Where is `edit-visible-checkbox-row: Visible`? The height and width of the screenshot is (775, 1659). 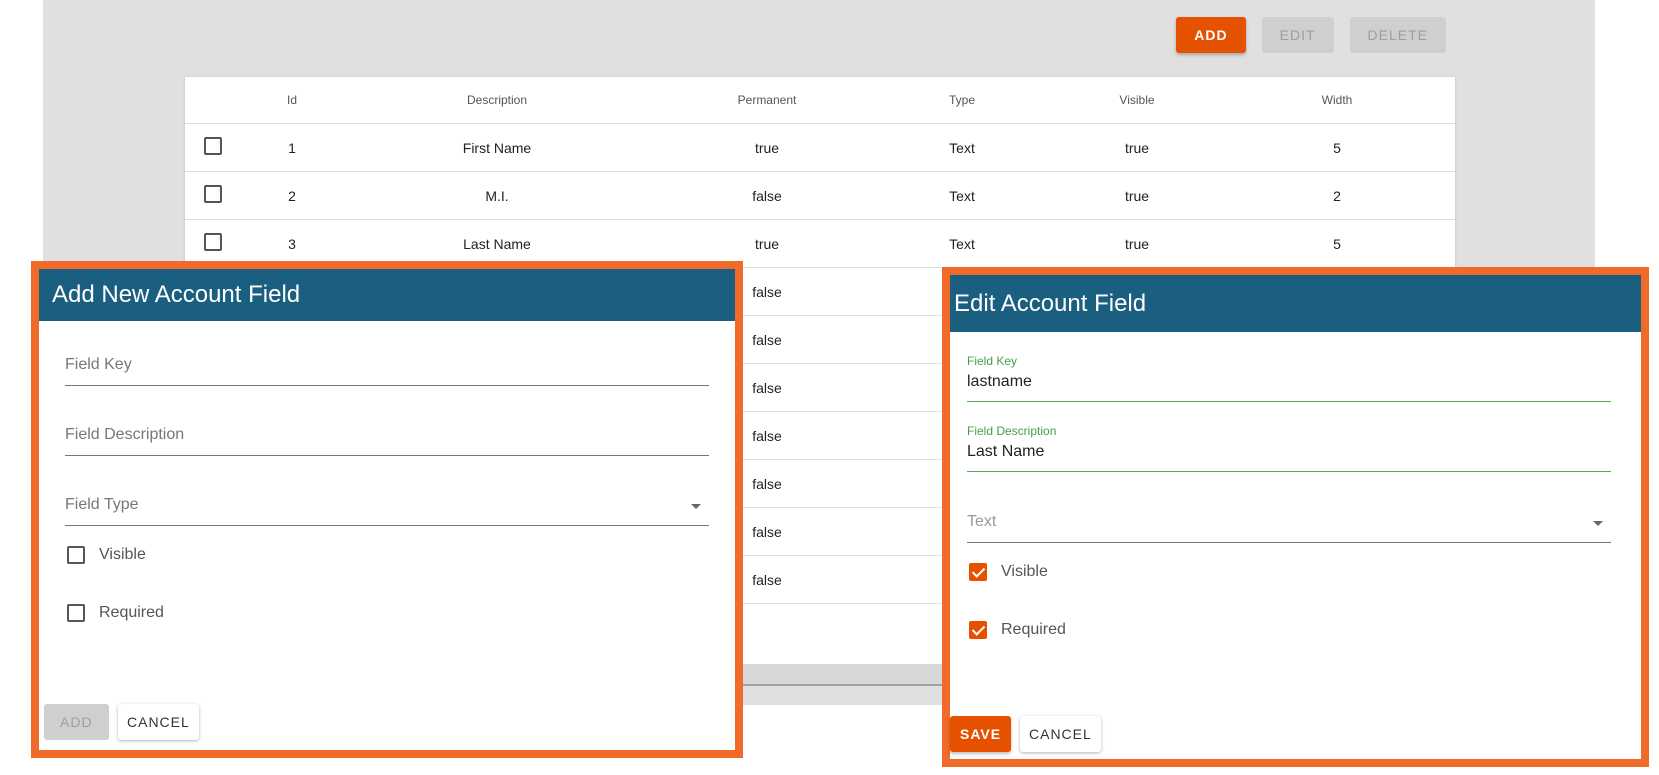
edit-visible-checkbox-row: Visible is located at coordinates (1008, 572).